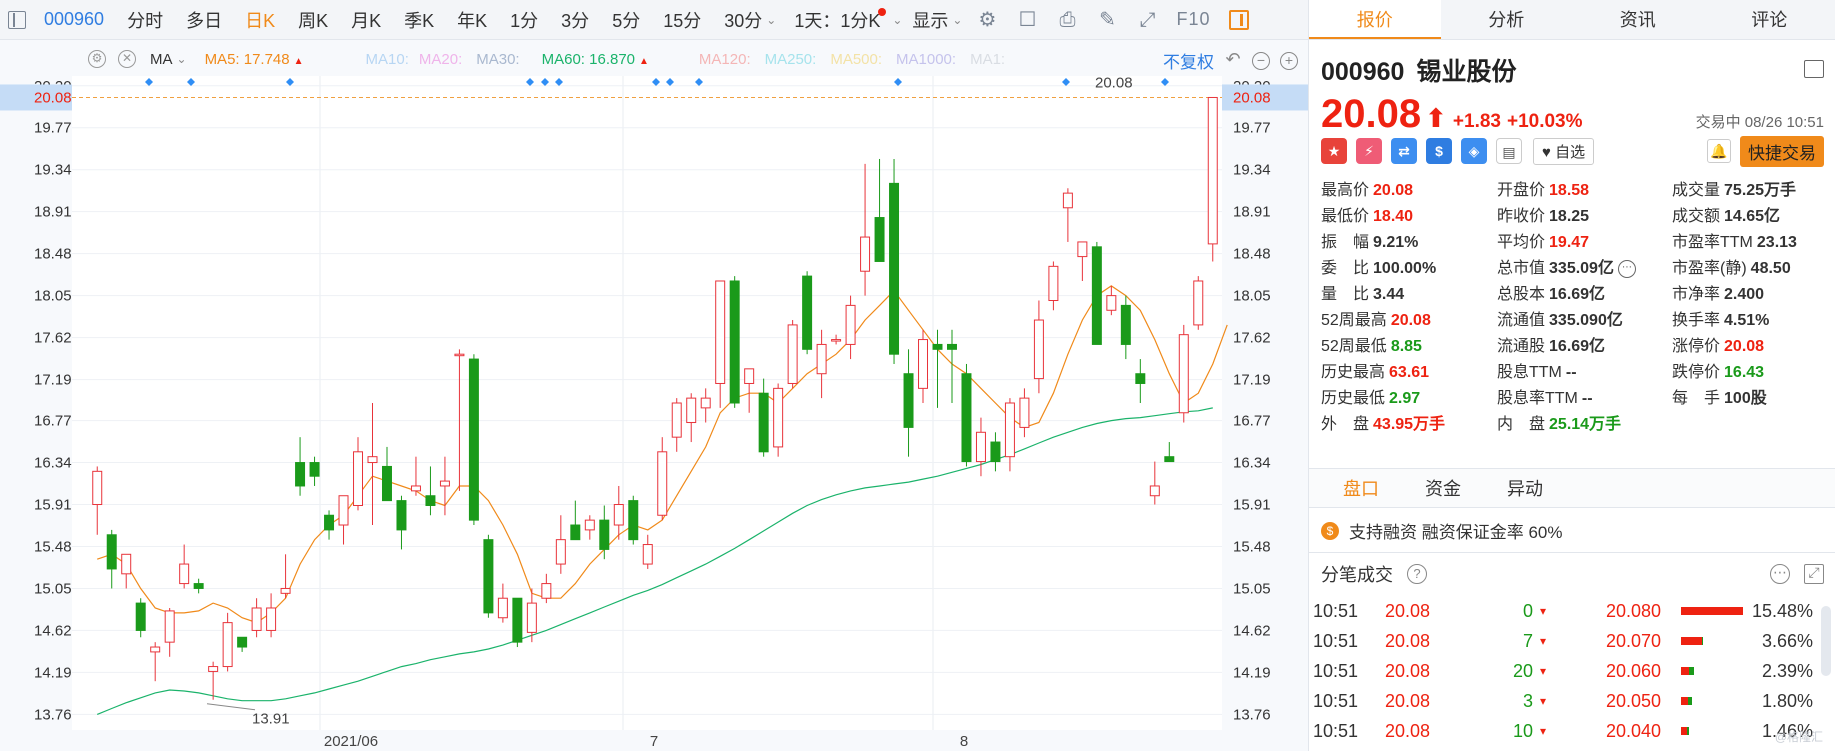 This screenshot has width=1835, height=751. I want to click on stock-title: 000960 锡业股份, so click(1572, 70).